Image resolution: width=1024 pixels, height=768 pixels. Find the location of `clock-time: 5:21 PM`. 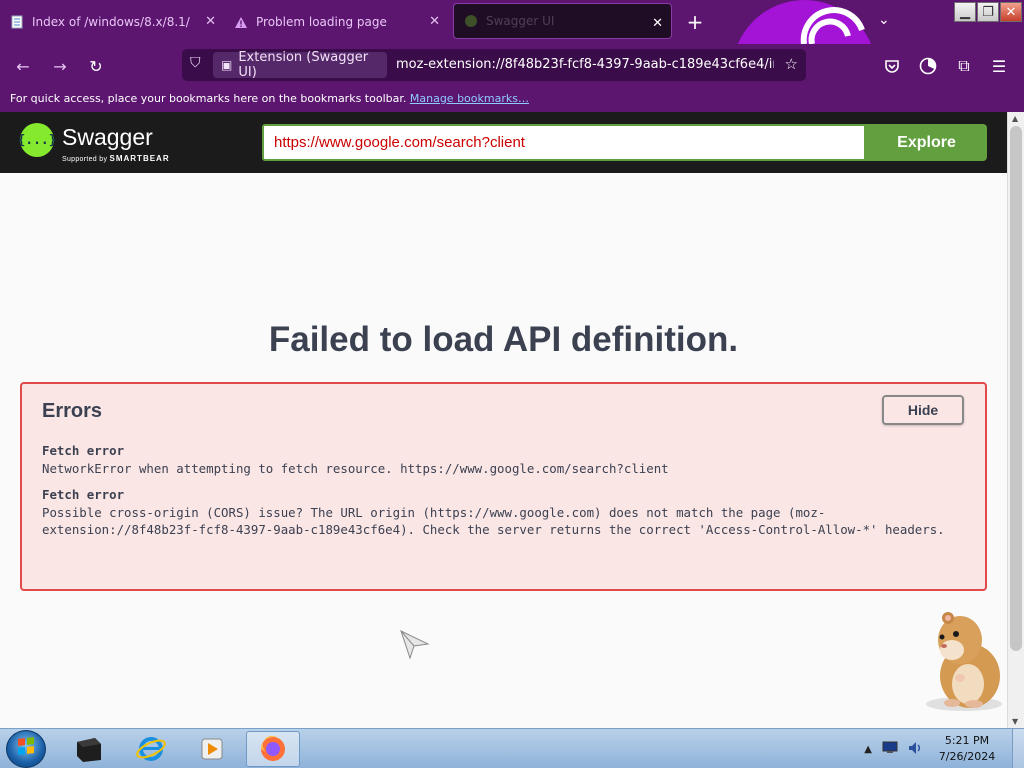

clock-time: 5:21 PM is located at coordinates (967, 740).